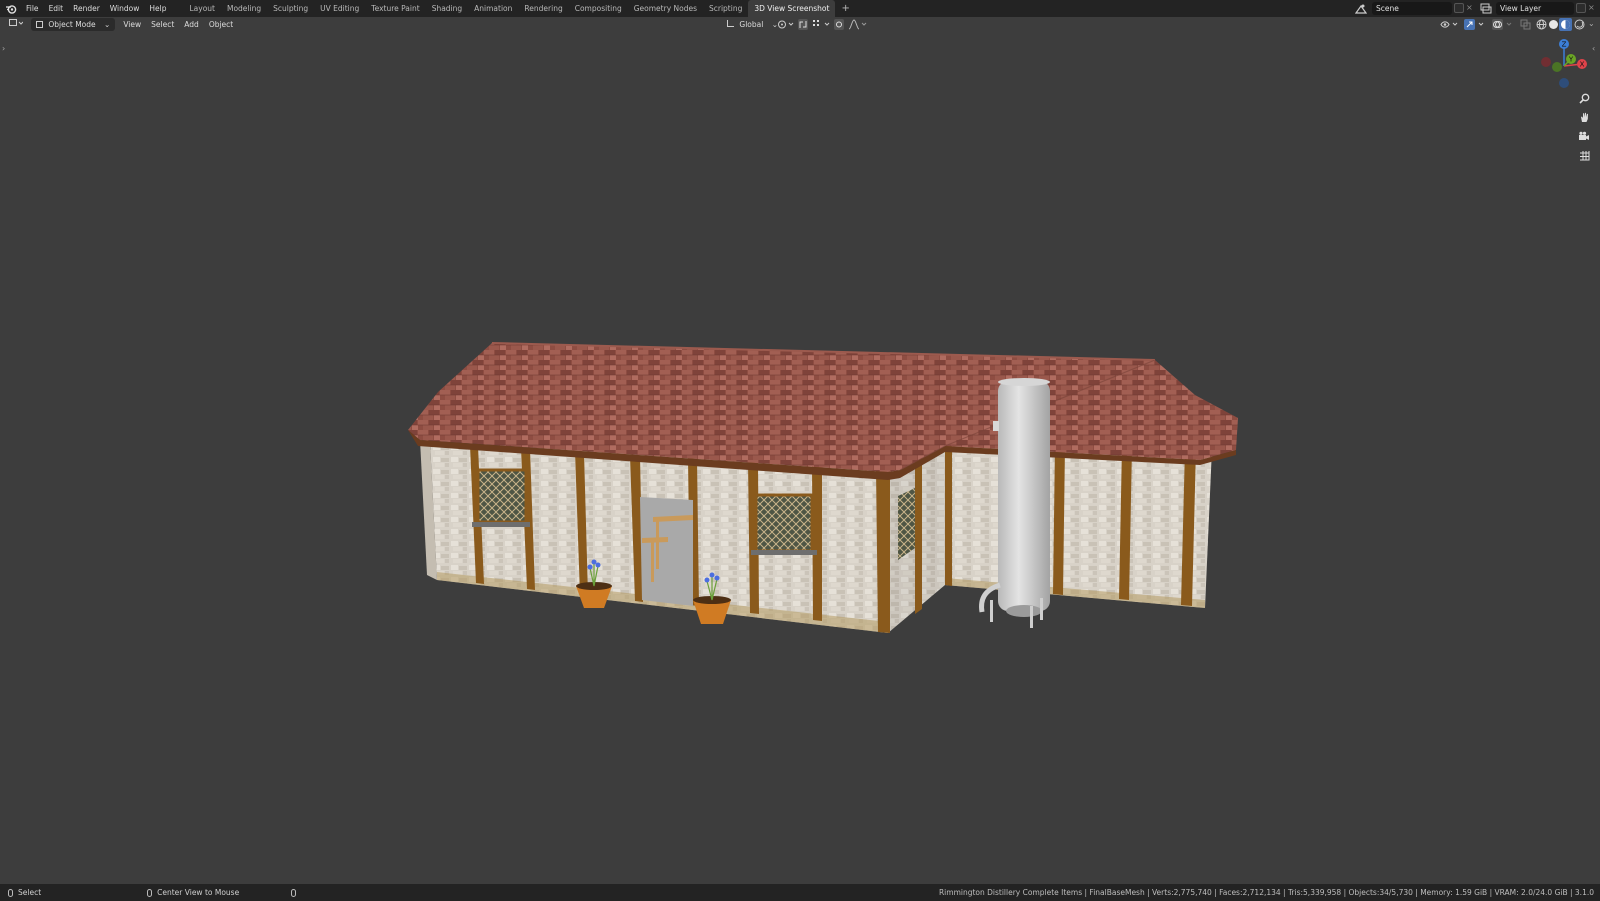 The height and width of the screenshot is (901, 1600). Describe the element at coordinates (447, 8) in the screenshot. I see `tab-shading: Shading` at that location.